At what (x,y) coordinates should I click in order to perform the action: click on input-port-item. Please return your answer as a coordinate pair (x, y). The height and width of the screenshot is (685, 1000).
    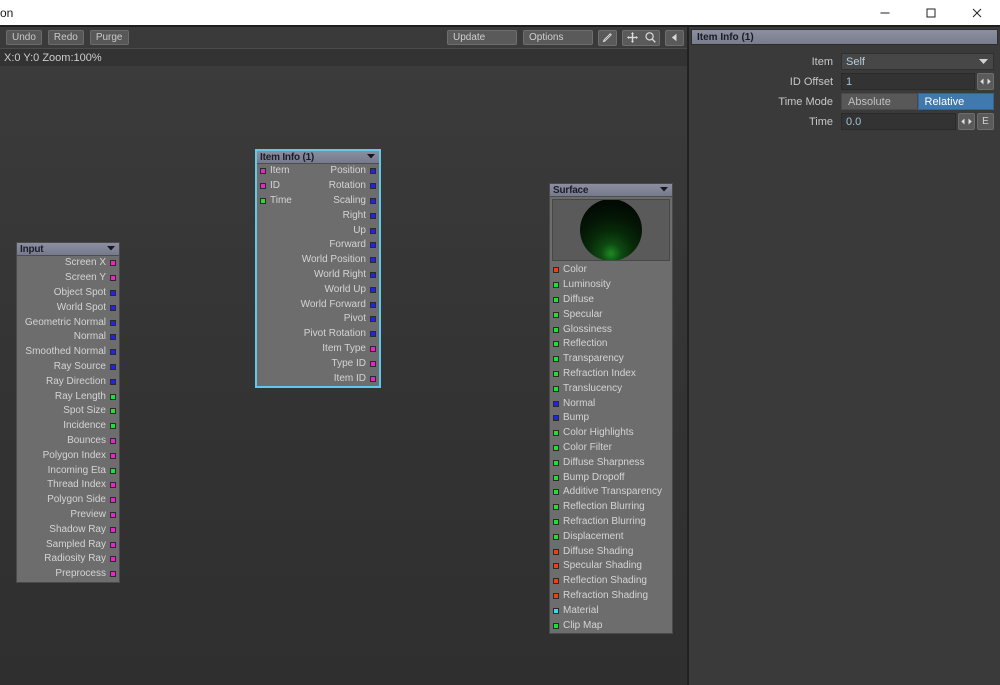
    Looking at the image, I should click on (263, 171).